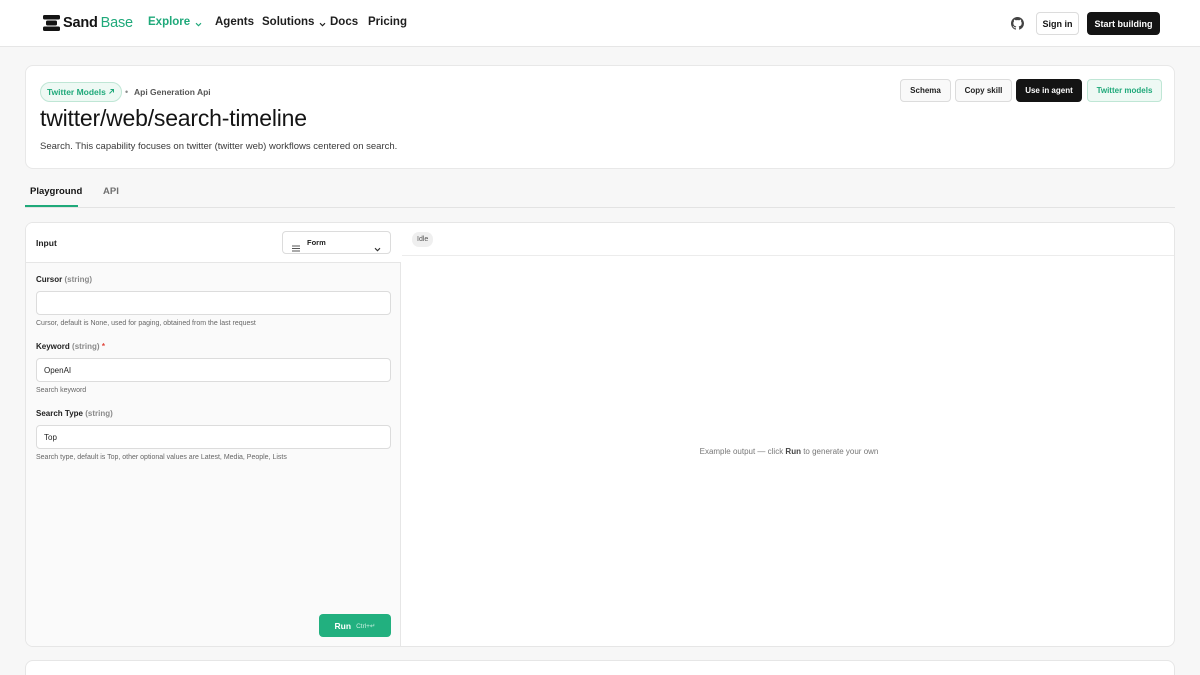 The width and height of the screenshot is (1200, 675). What do you see at coordinates (600, 207) in the screenshot?
I see `tabs-divider` at bounding box center [600, 207].